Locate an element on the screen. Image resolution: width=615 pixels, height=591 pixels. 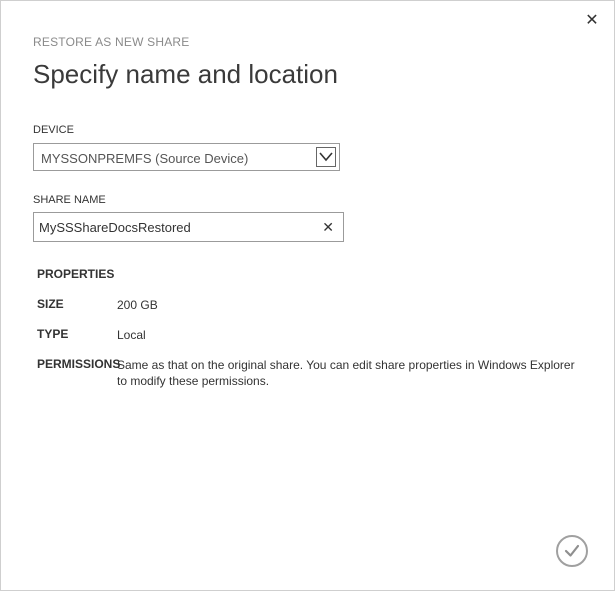
type-key: TYPE is located at coordinates (53, 334).